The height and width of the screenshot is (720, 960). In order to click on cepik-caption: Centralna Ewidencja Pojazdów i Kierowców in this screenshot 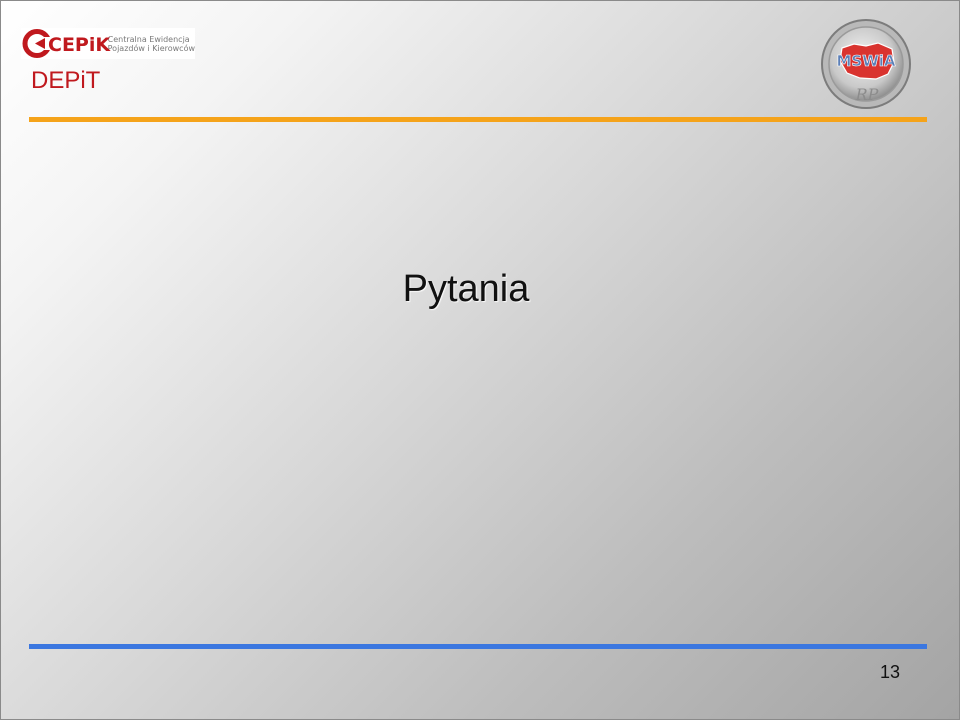, I will do `click(150, 44)`.